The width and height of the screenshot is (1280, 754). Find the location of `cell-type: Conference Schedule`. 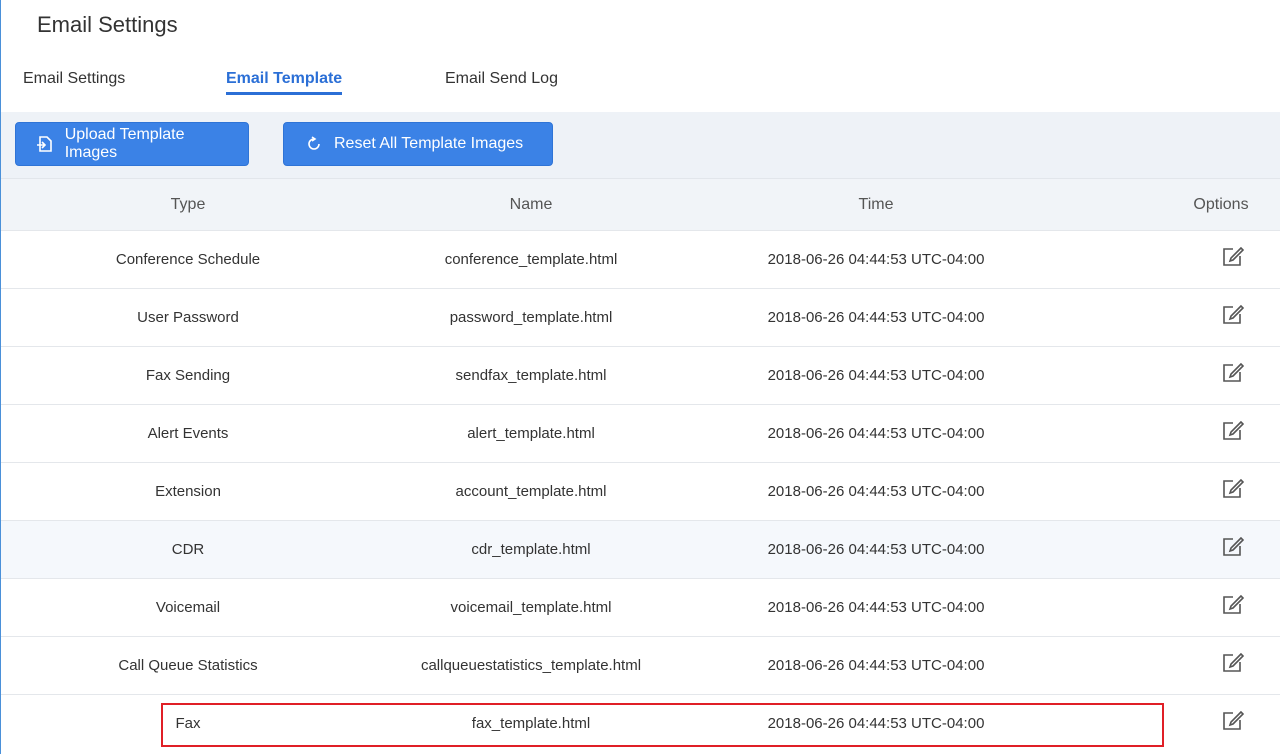

cell-type: Conference Schedule is located at coordinates (188, 259).